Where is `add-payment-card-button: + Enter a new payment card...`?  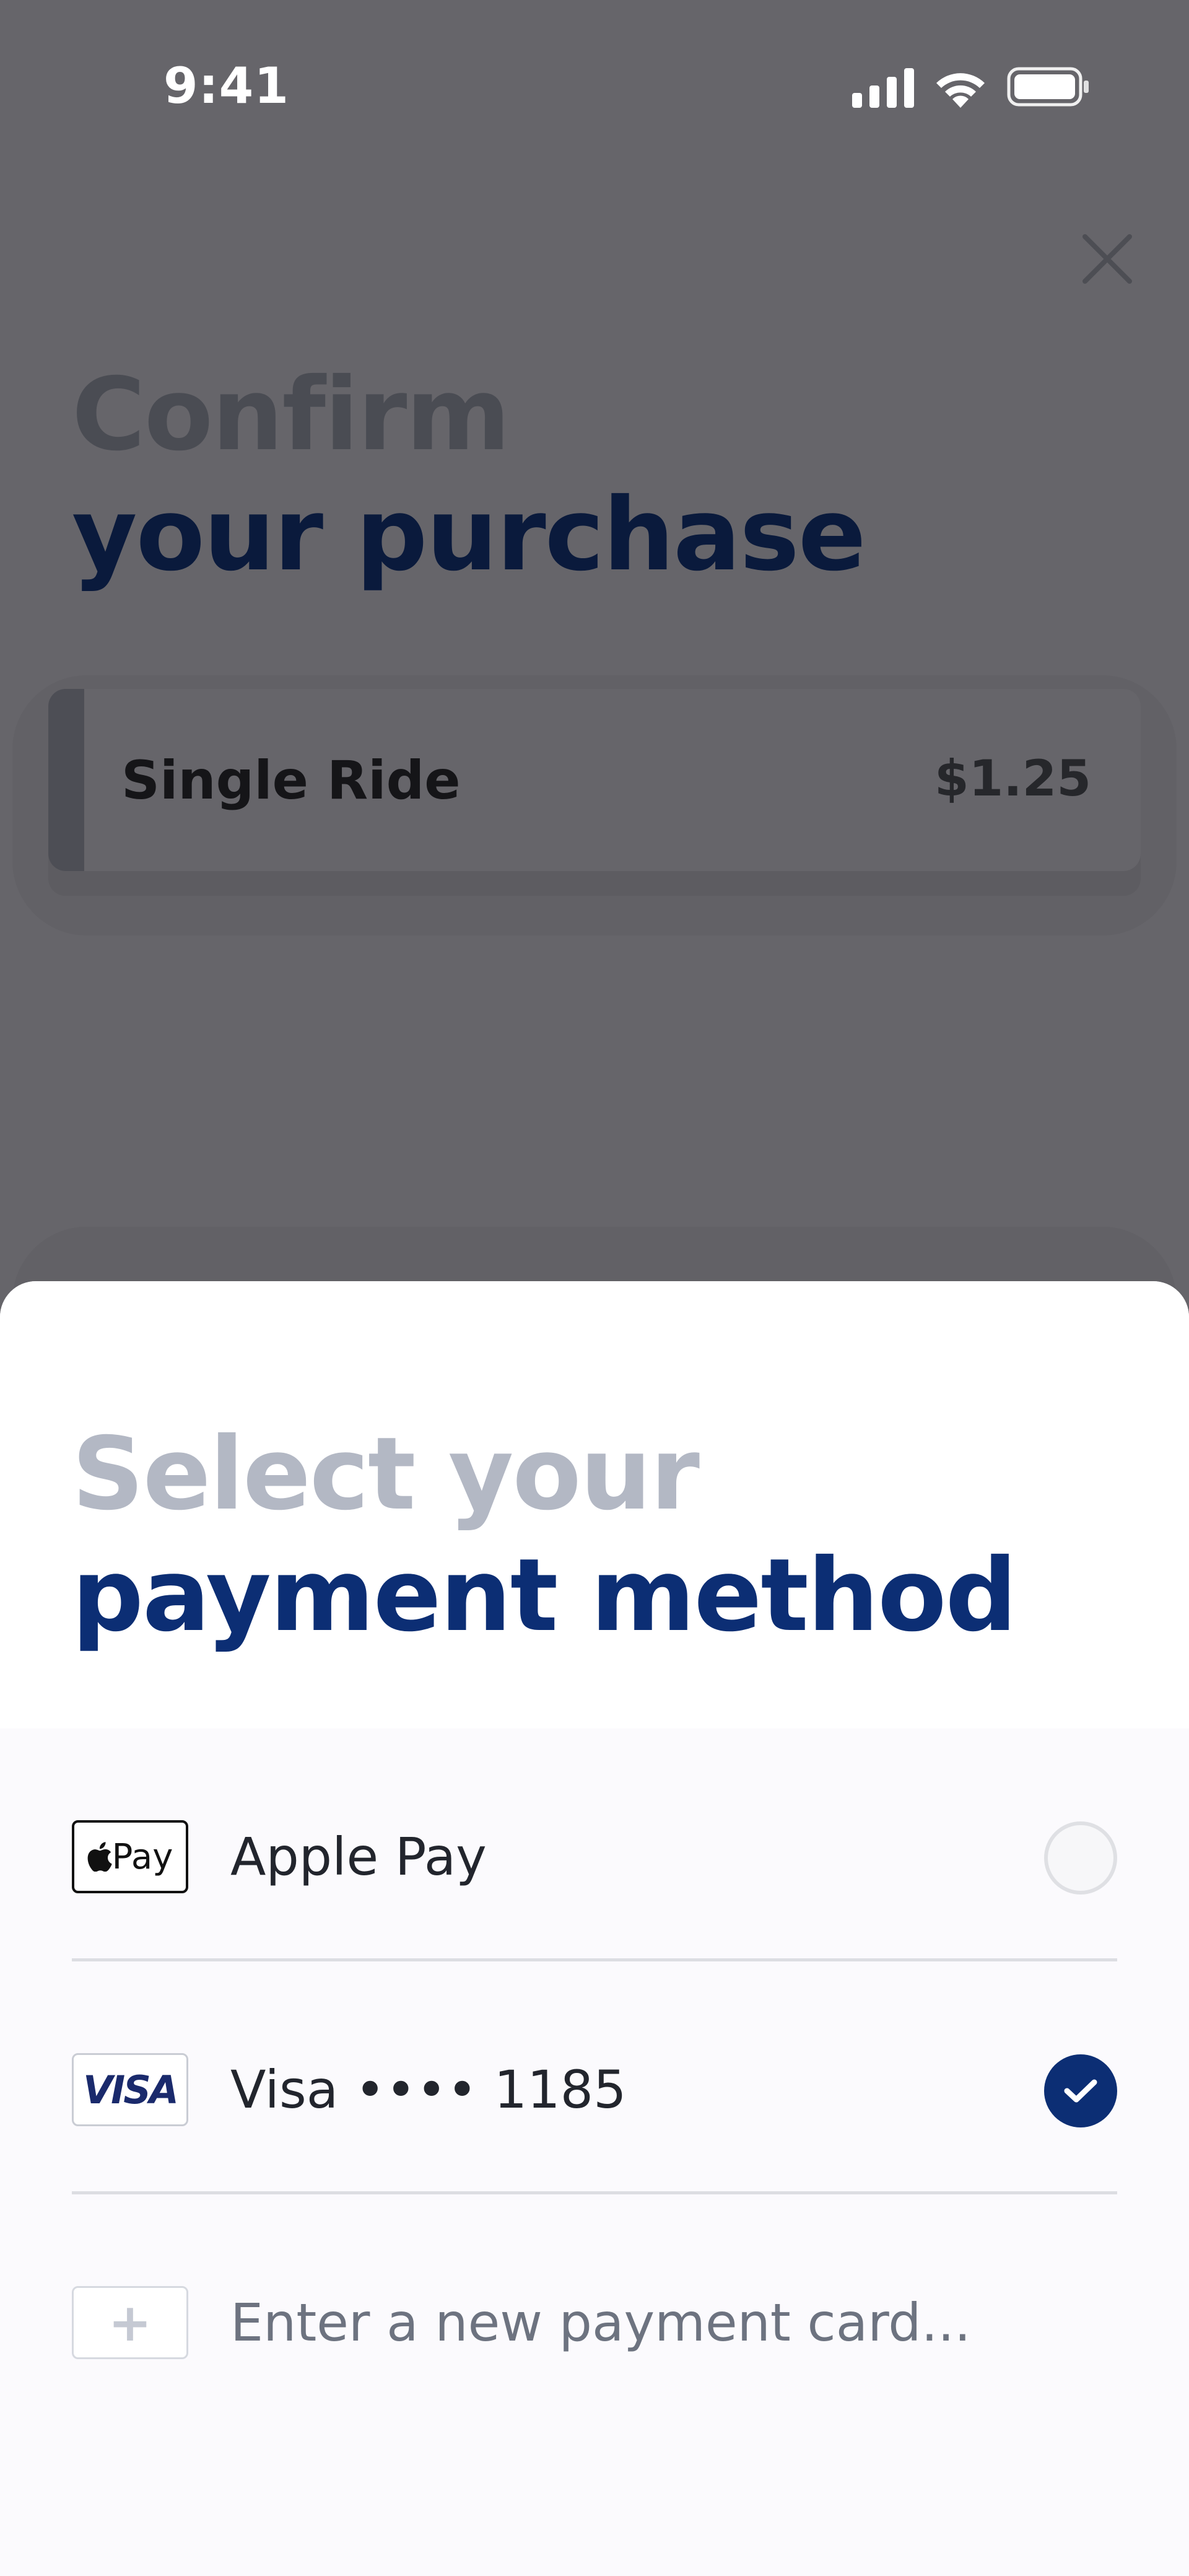 add-payment-card-button: + Enter a new payment card... is located at coordinates (594, 2310).